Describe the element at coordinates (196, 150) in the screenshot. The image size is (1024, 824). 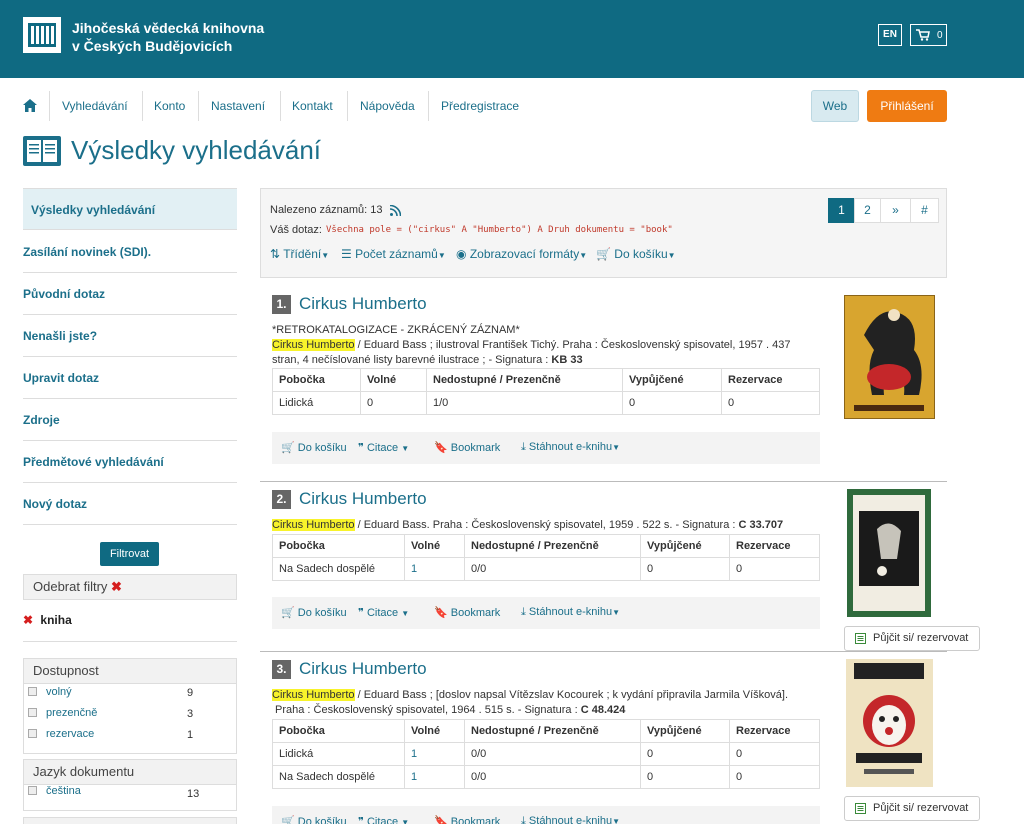
I see `page-title: Výsledky vyhledávání` at that location.